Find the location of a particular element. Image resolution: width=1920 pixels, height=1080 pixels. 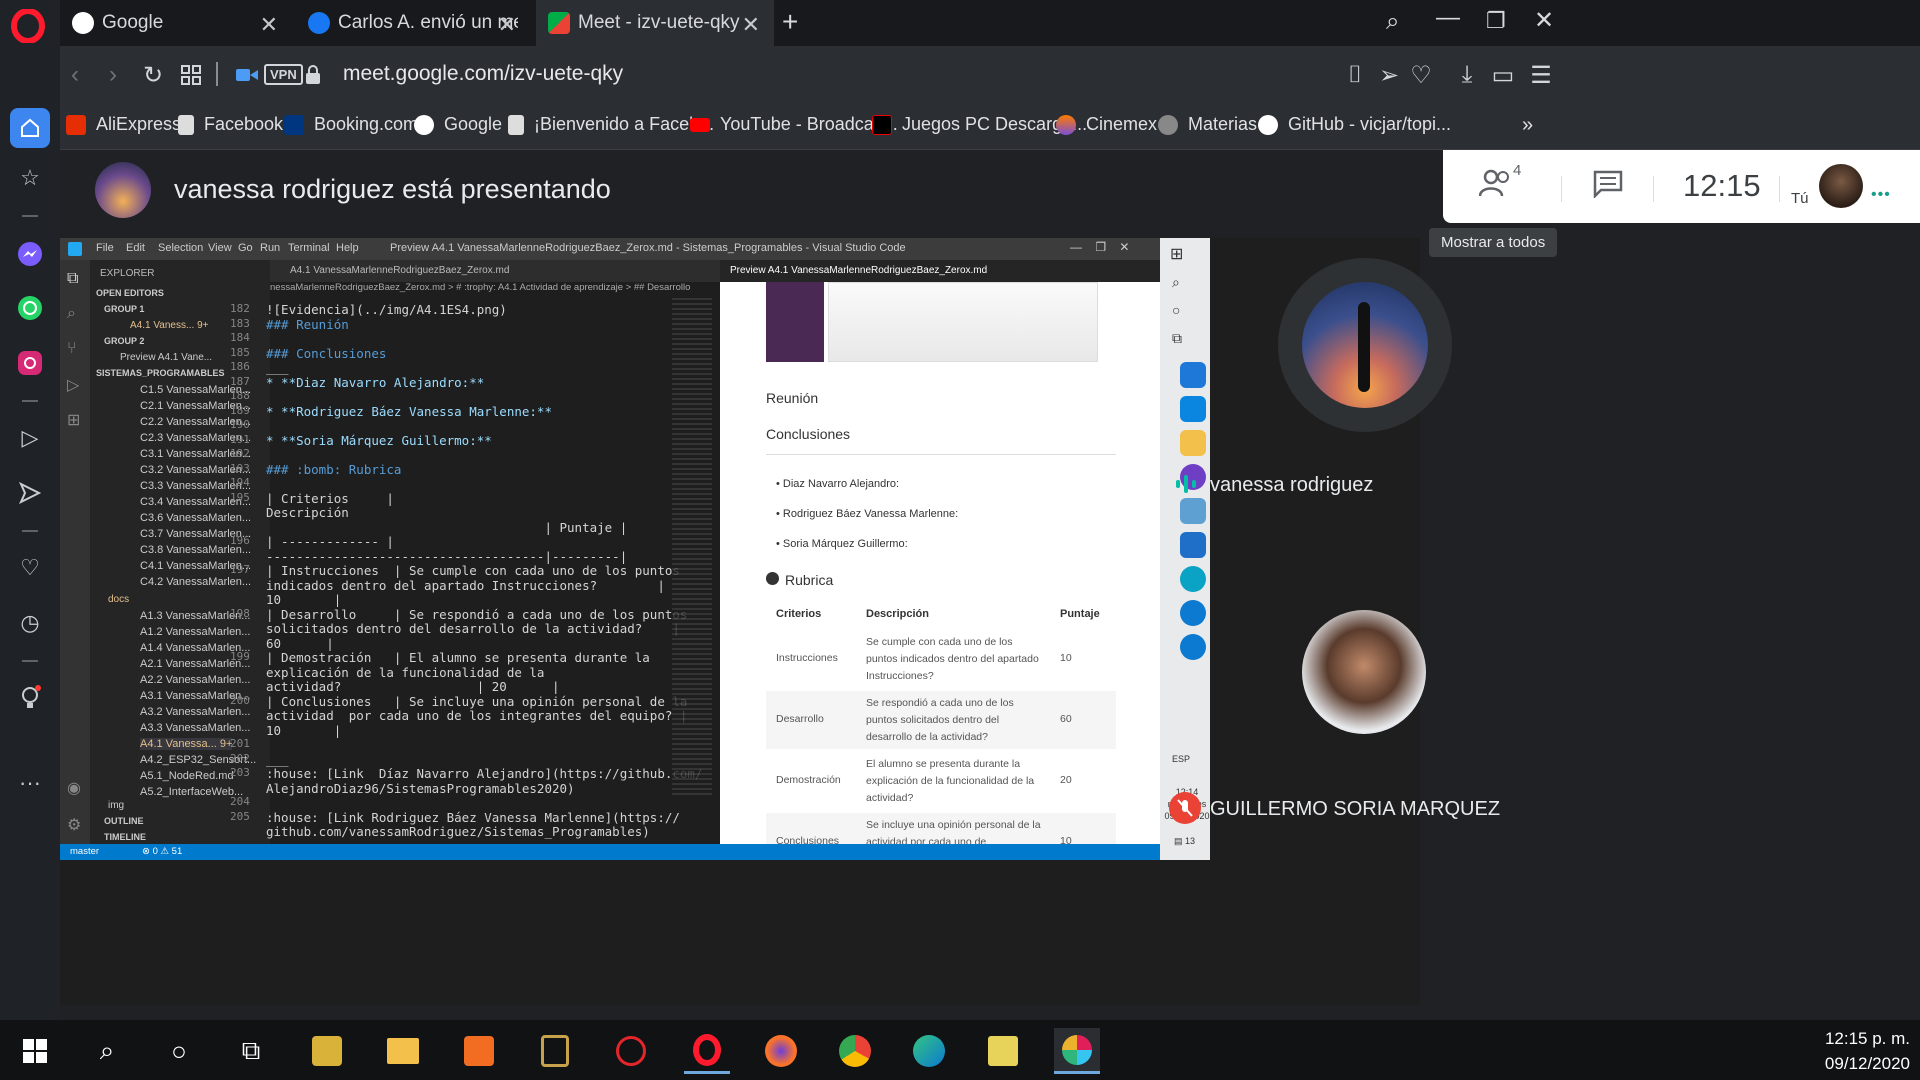

opera-logo-icon is located at coordinates (28, 26).